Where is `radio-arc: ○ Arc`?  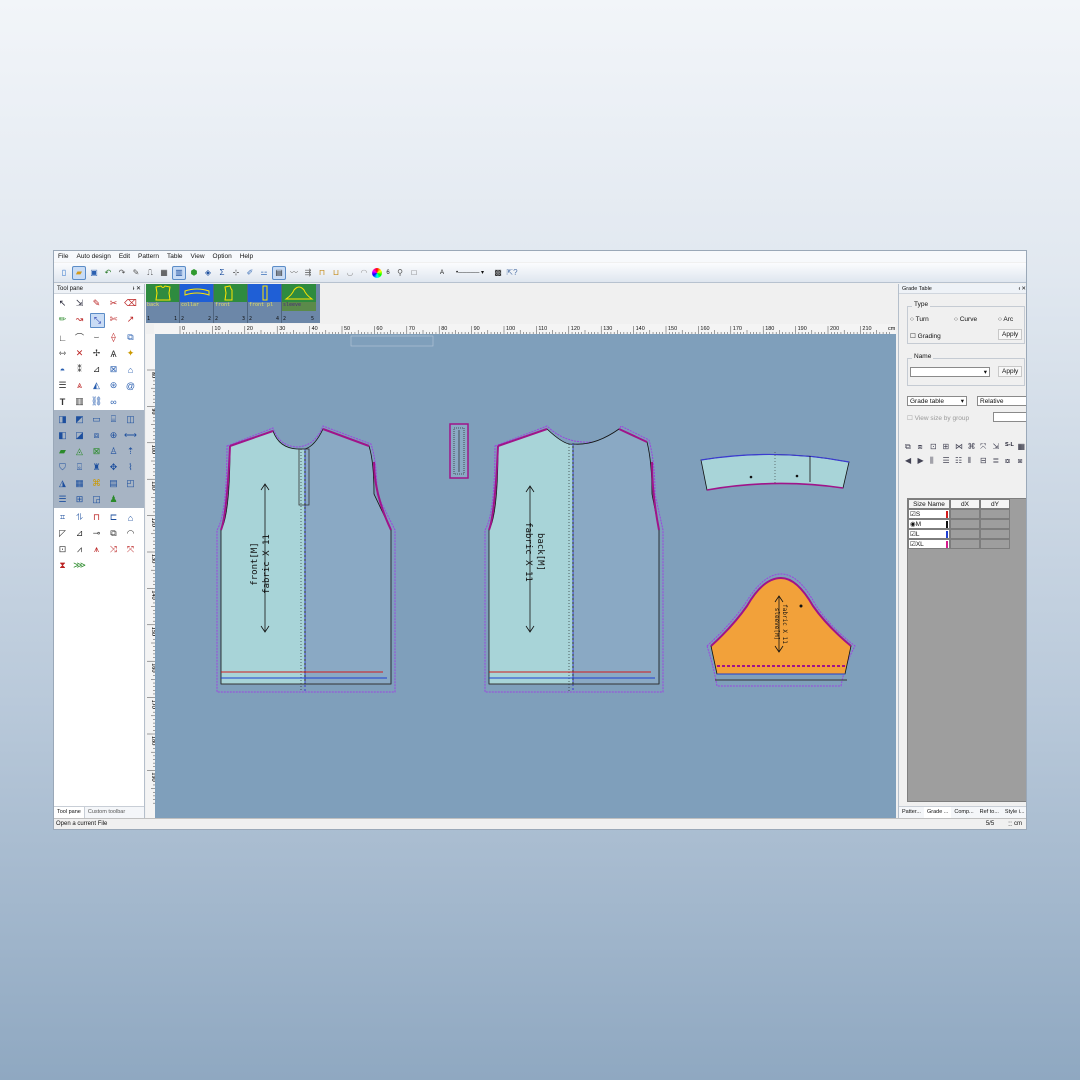
radio-arc: ○ Arc is located at coordinates (1005, 319).